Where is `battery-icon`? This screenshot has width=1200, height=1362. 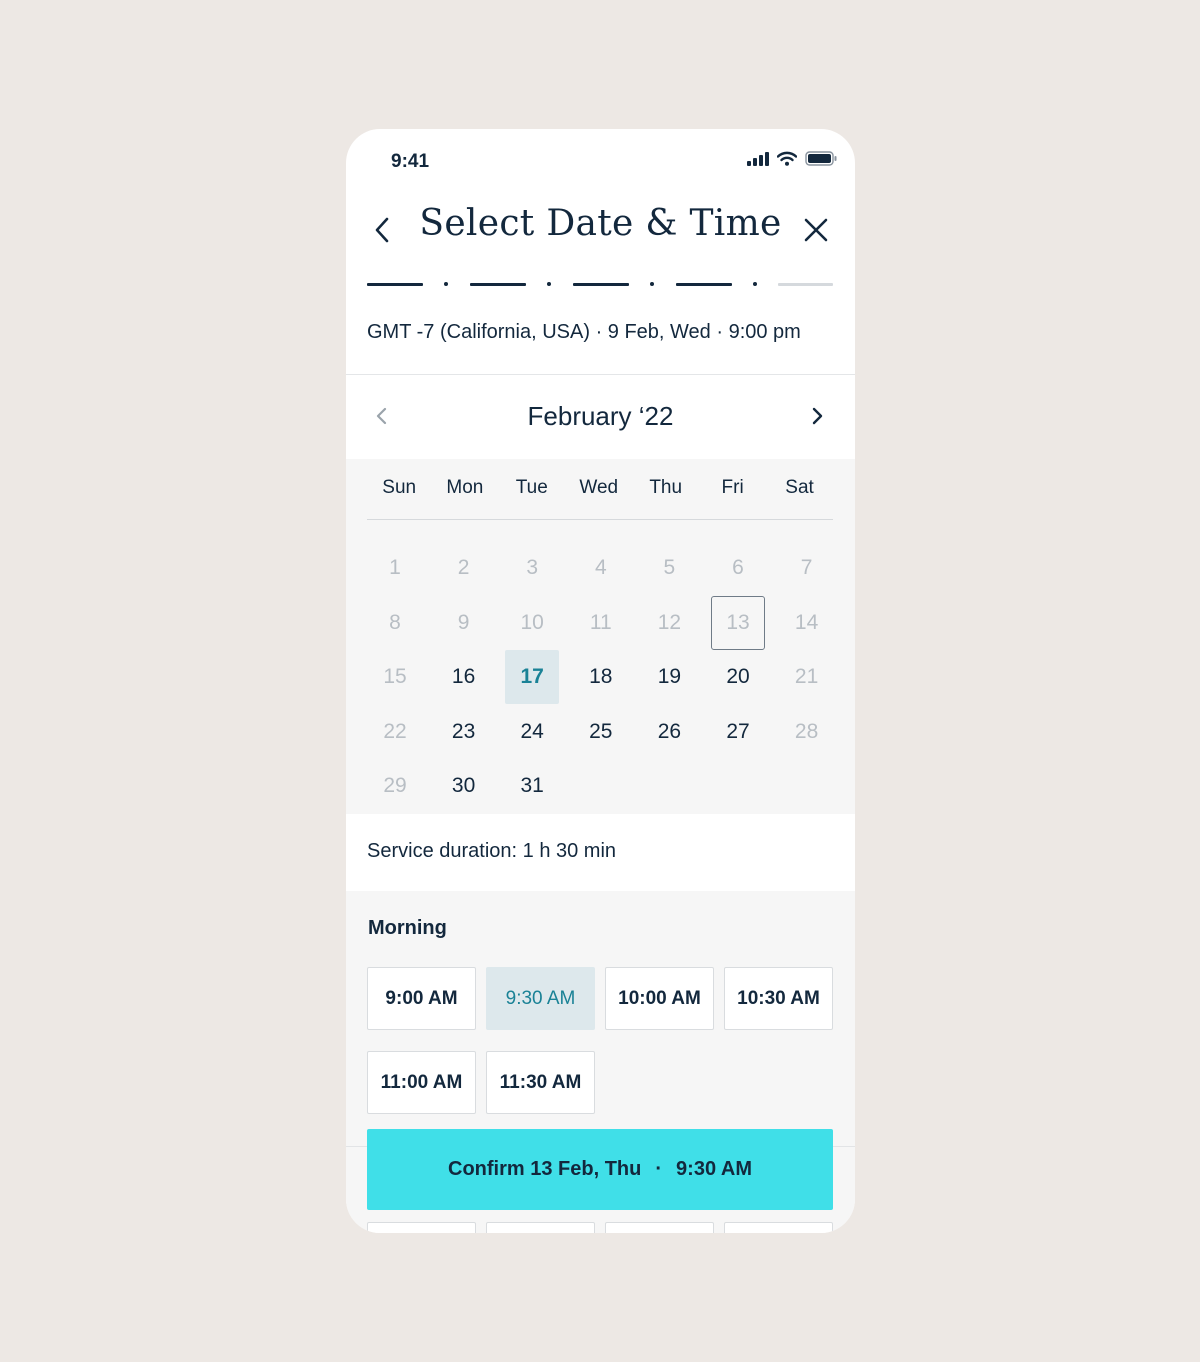 battery-icon is located at coordinates (821, 158).